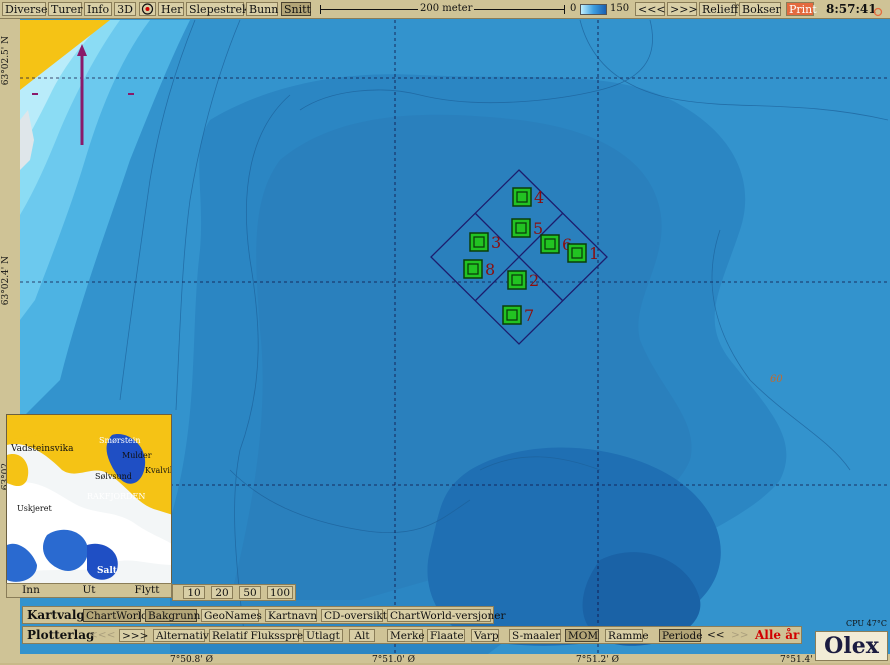 The image size is (890, 665). What do you see at coordinates (496, 242) in the screenshot?
I see `marker-label-3: 3` at bounding box center [496, 242].